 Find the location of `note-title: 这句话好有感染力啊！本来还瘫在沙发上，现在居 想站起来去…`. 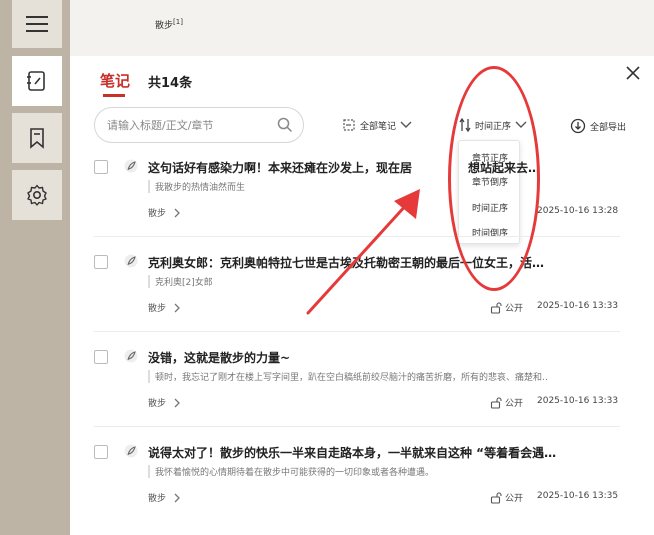

note-title: 这句话好有感染力啊！本来还瘫在沙发上，现在居 想站起来去… is located at coordinates (344, 168).